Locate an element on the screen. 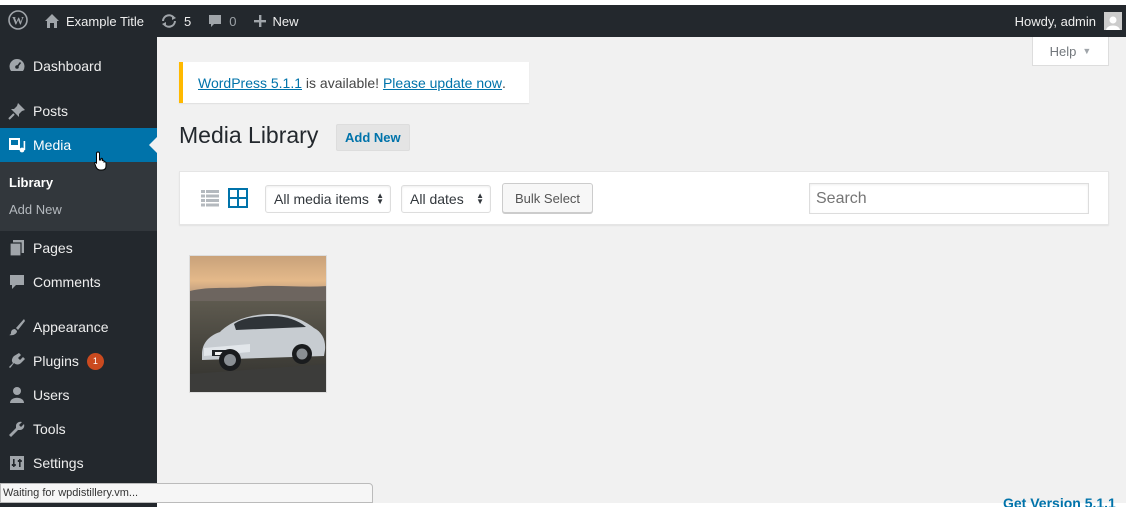 The height and width of the screenshot is (507, 1126). site-title: Example Title is located at coordinates (105, 21).